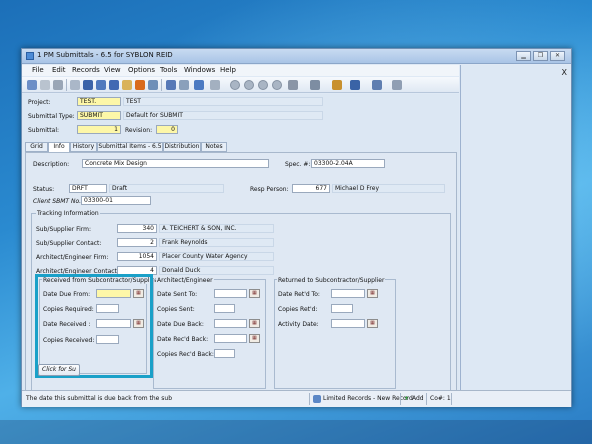  Describe the element at coordinates (224, 353) in the screenshot. I see `copies-recd-back-input` at that location.